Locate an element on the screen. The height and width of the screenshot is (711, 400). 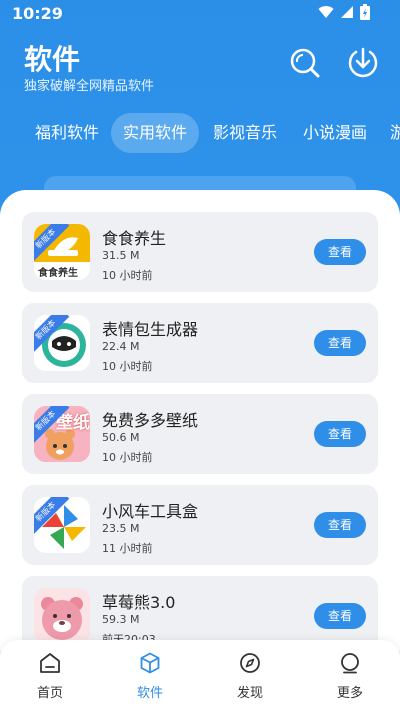
app-updated-time: 11 小时前 is located at coordinates (127, 548).